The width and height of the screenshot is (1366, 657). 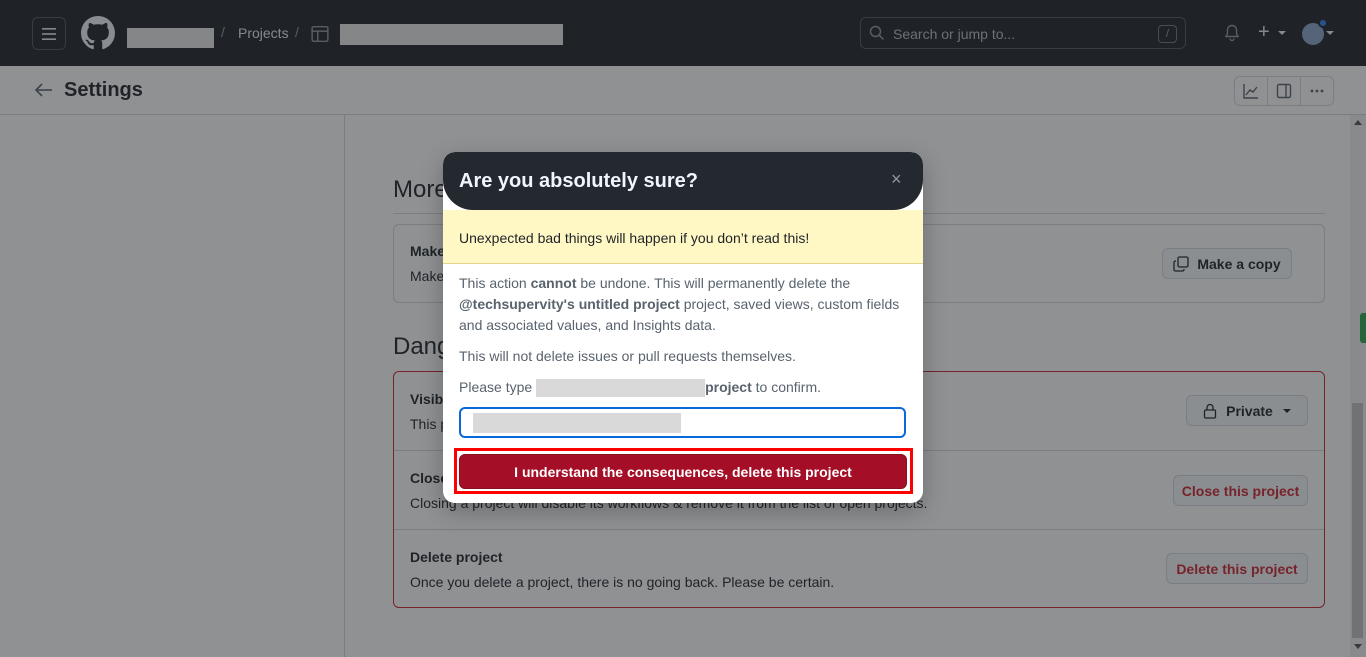 What do you see at coordinates (553, 283) in the screenshot?
I see `desc-emphasis: cannot` at bounding box center [553, 283].